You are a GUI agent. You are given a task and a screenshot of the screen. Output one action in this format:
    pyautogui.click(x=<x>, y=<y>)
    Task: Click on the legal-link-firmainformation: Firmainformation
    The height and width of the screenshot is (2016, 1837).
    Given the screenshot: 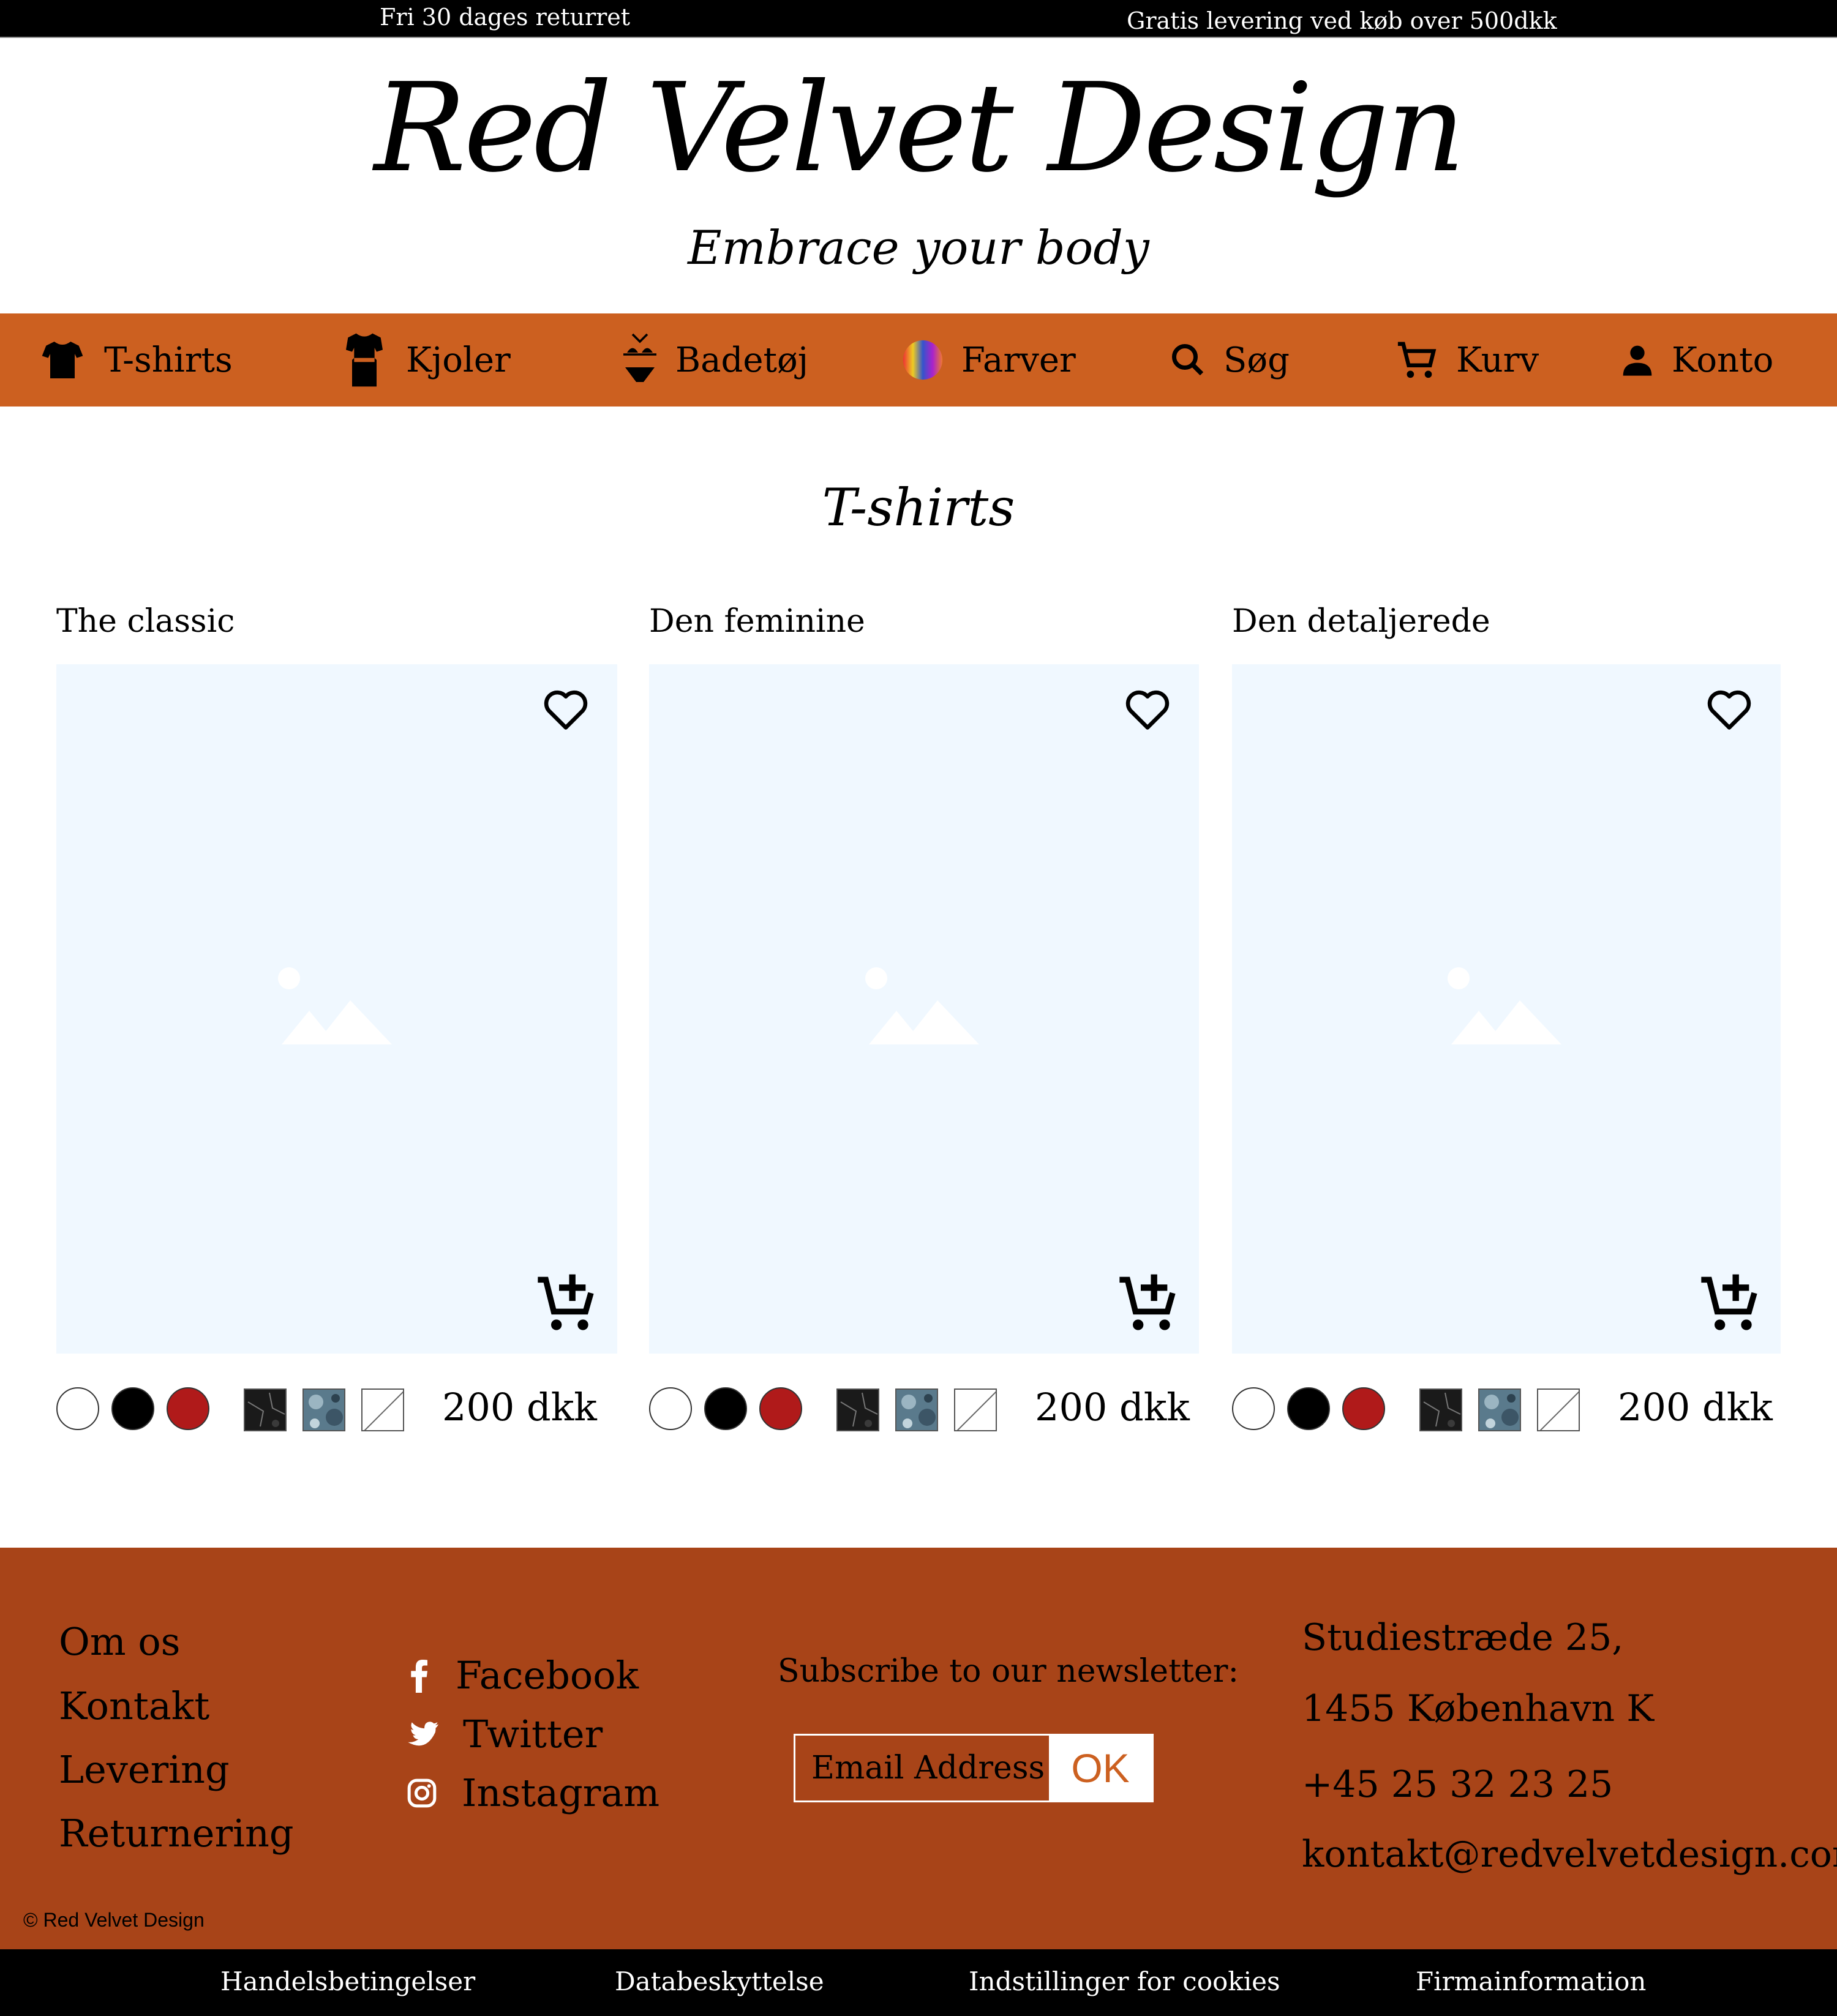 What is the action you would take?
    pyautogui.click(x=1531, y=1981)
    